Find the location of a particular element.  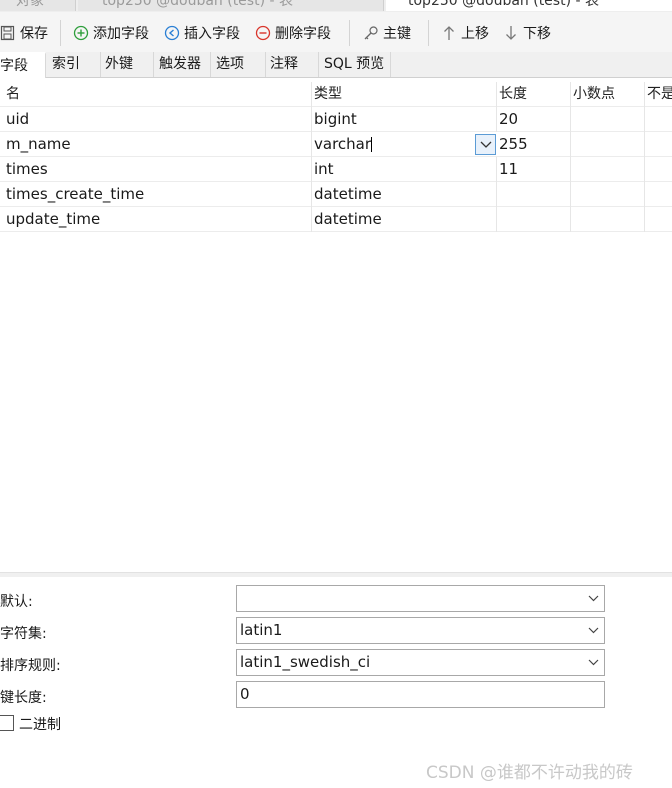

tab-comment: 注释 is located at coordinates (292, 64).